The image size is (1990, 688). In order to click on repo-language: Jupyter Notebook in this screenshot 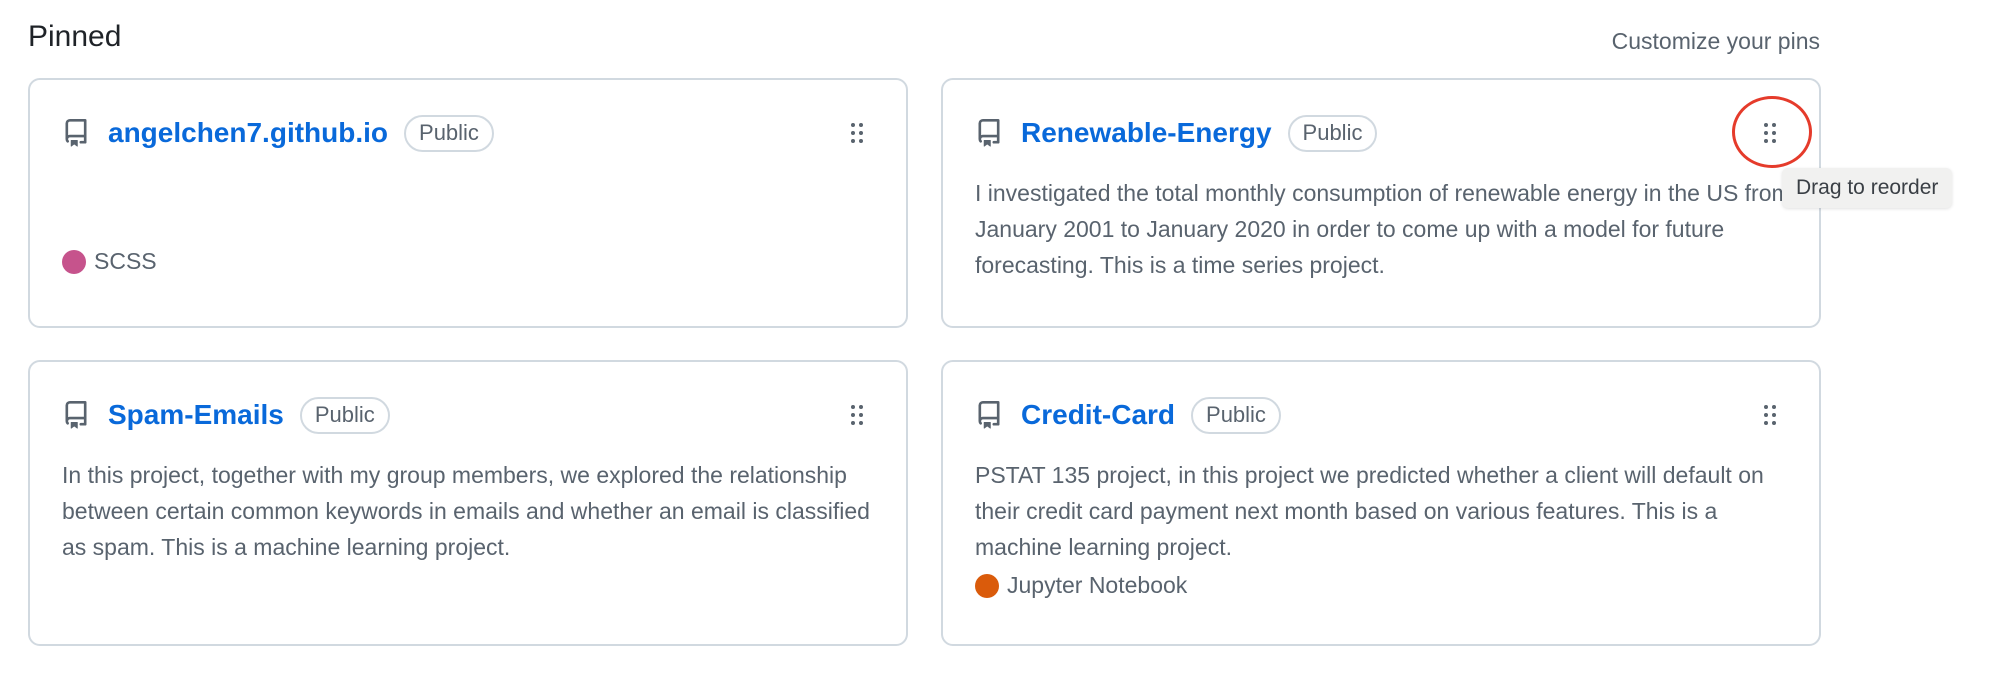, I will do `click(1081, 585)`.